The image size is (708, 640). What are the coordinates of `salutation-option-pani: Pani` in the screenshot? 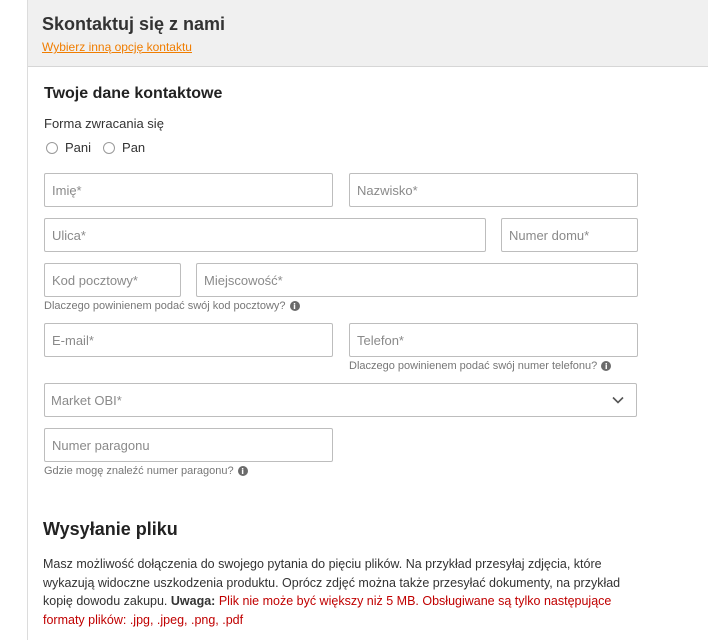 It's located at (68, 147).